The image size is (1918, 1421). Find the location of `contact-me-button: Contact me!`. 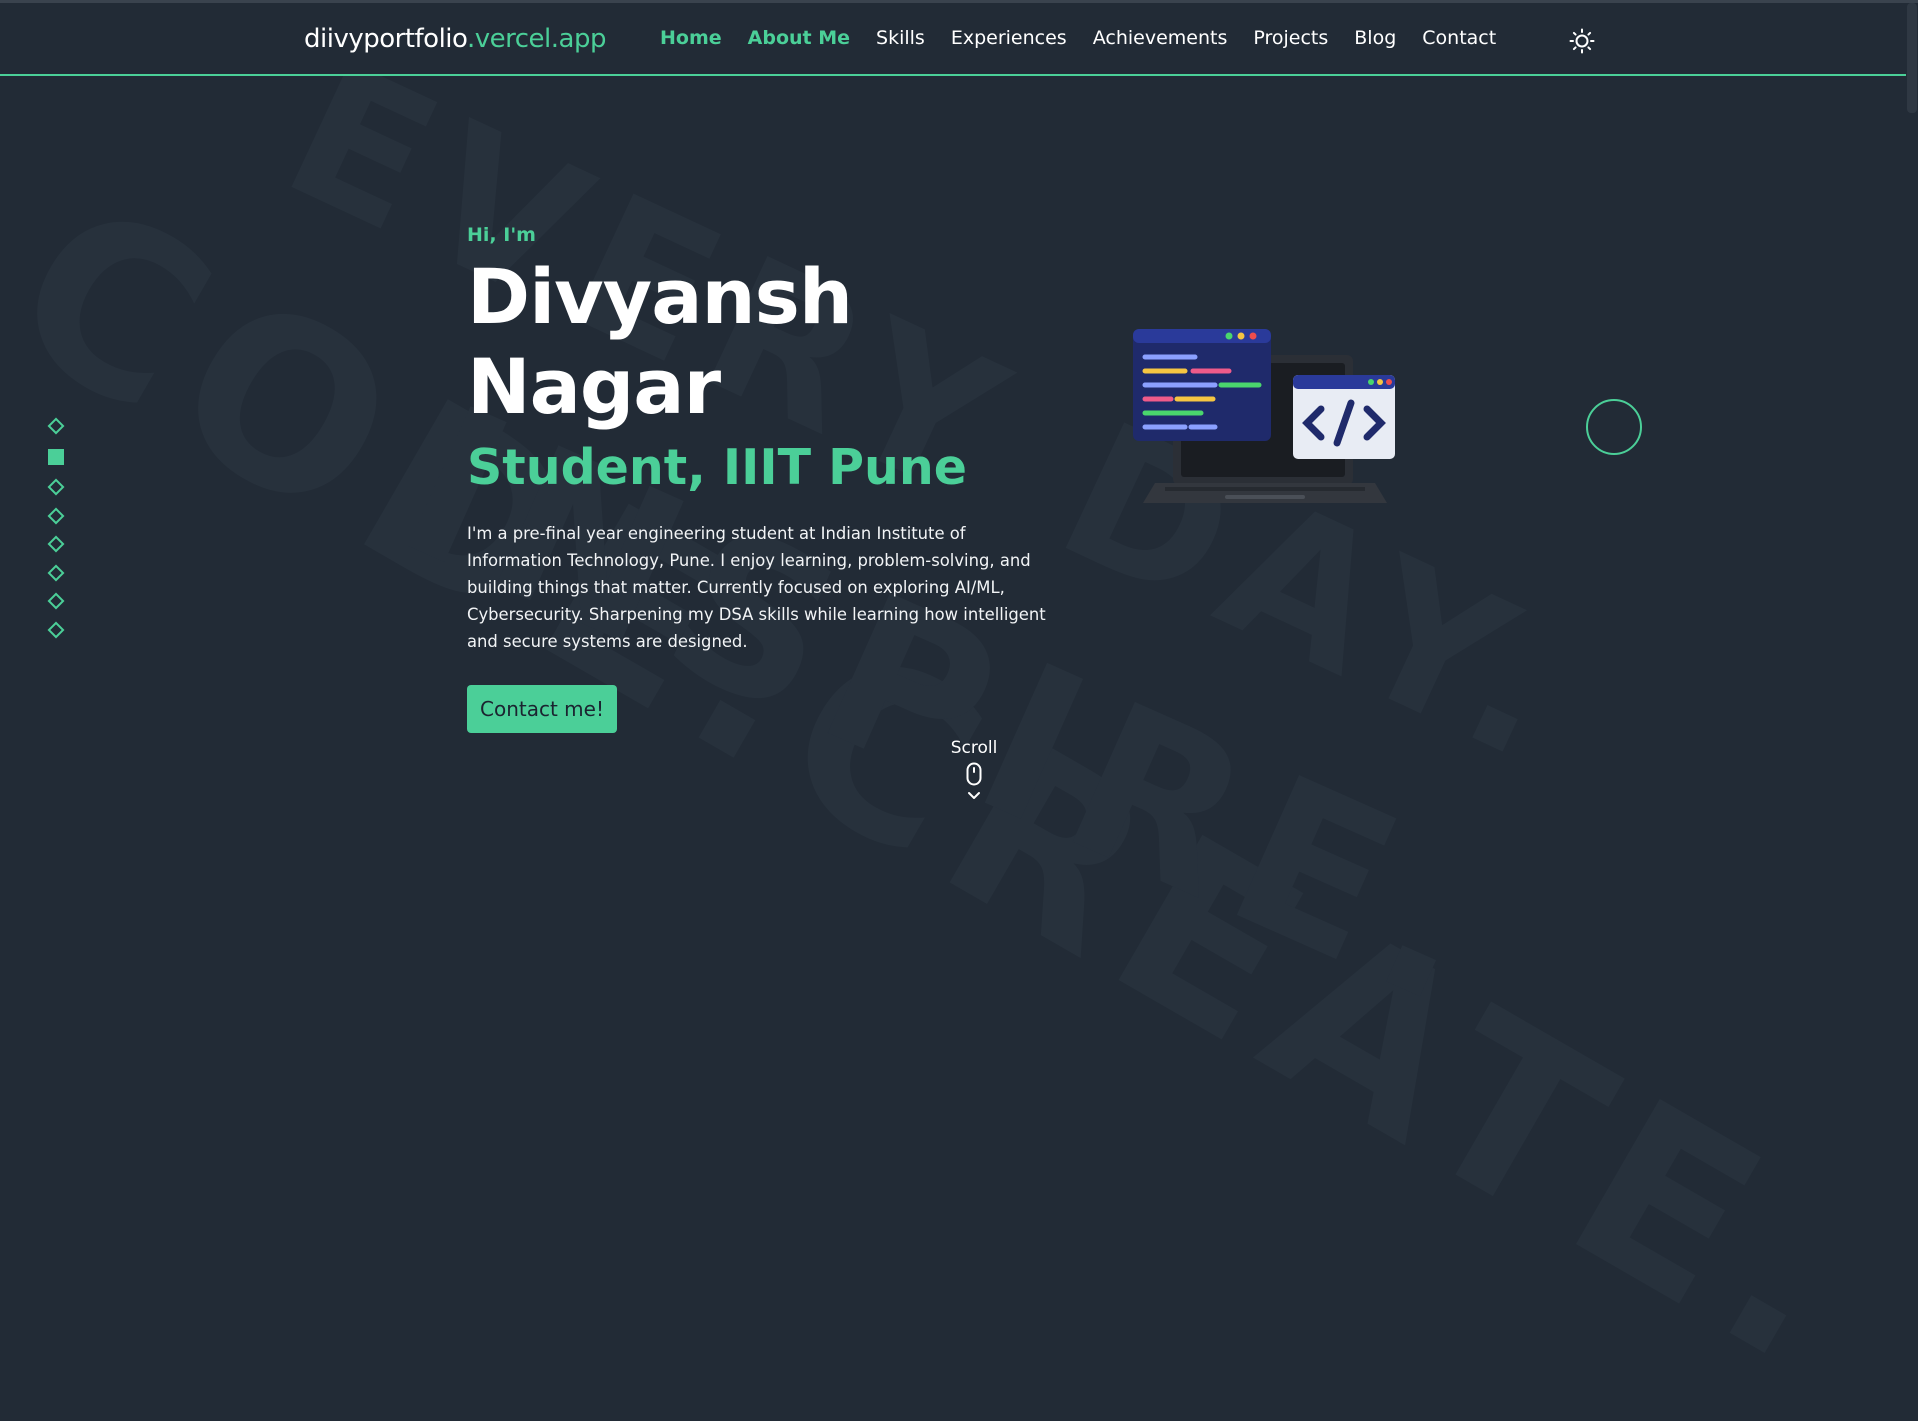

contact-me-button: Contact me! is located at coordinates (542, 709).